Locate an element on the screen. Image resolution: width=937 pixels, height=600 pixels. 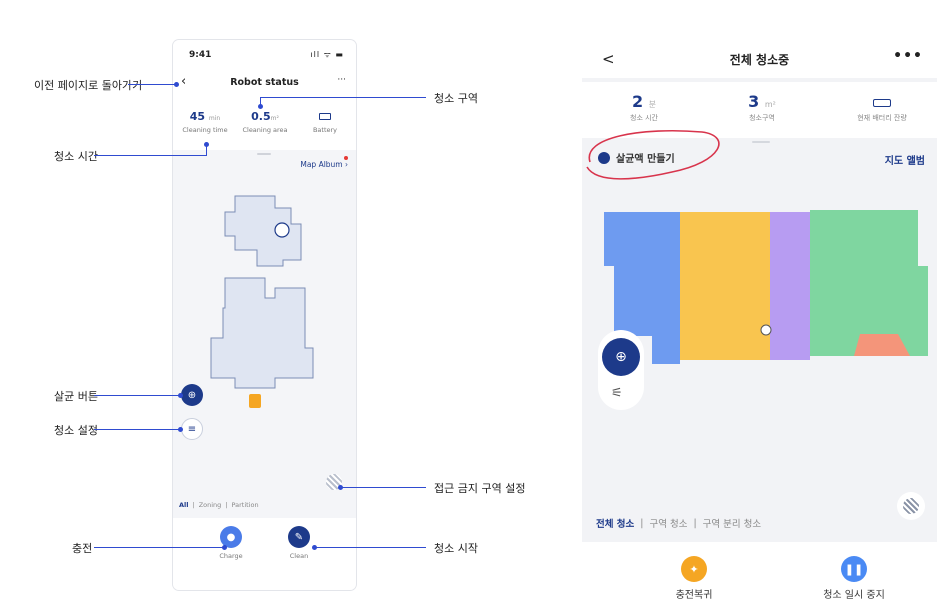
settings-button: ⚟ is located at coordinates (617, 393).